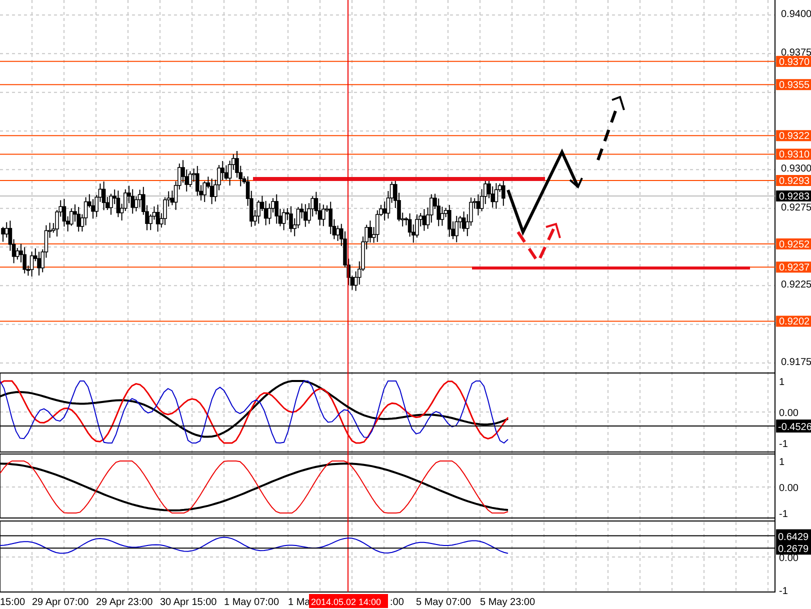 The width and height of the screenshot is (811, 609). I want to click on price-tag: 0.9202, so click(793, 322).